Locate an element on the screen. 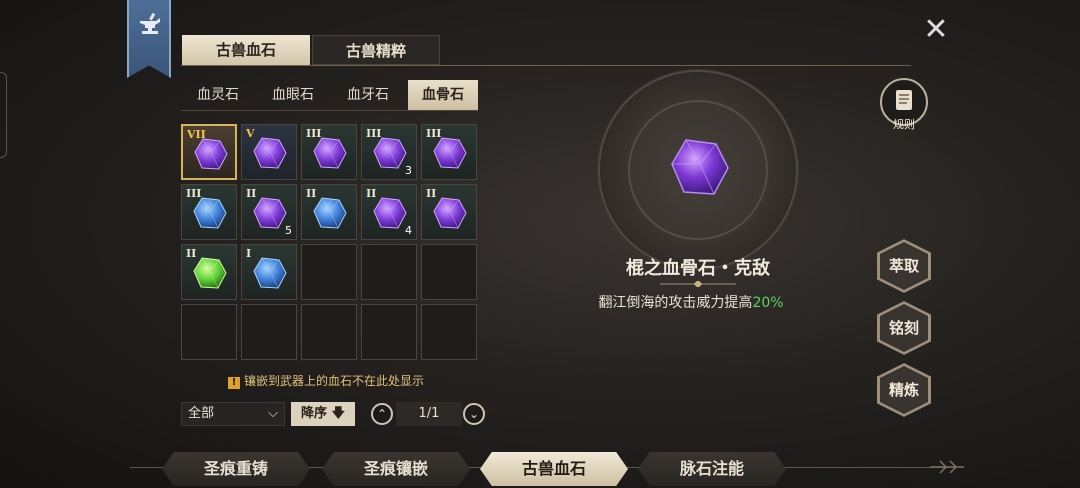  sort-button: 降序 🡇 is located at coordinates (323, 414).